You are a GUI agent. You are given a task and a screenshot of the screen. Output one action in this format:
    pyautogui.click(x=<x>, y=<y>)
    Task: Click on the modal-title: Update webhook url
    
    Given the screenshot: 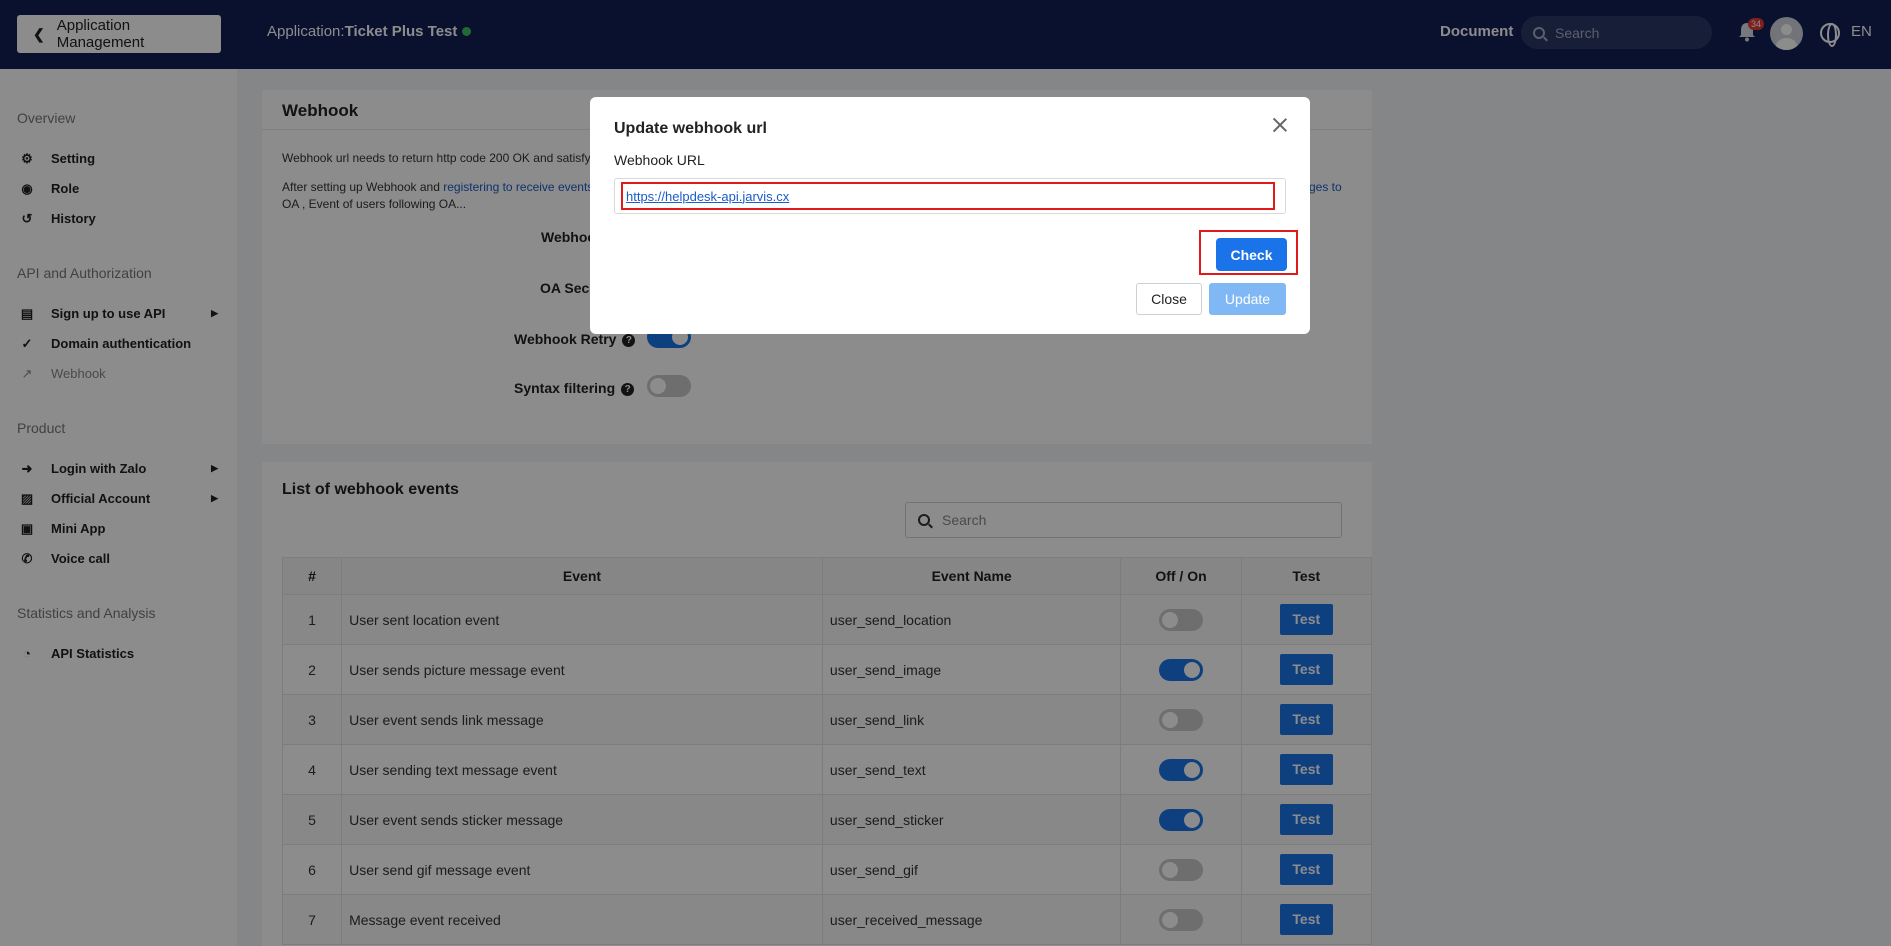 What is the action you would take?
    pyautogui.click(x=690, y=128)
    